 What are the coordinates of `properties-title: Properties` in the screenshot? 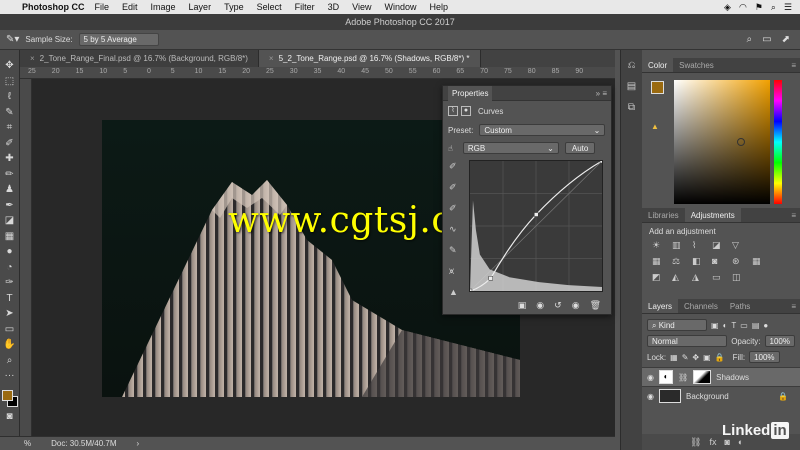 It's located at (470, 93).